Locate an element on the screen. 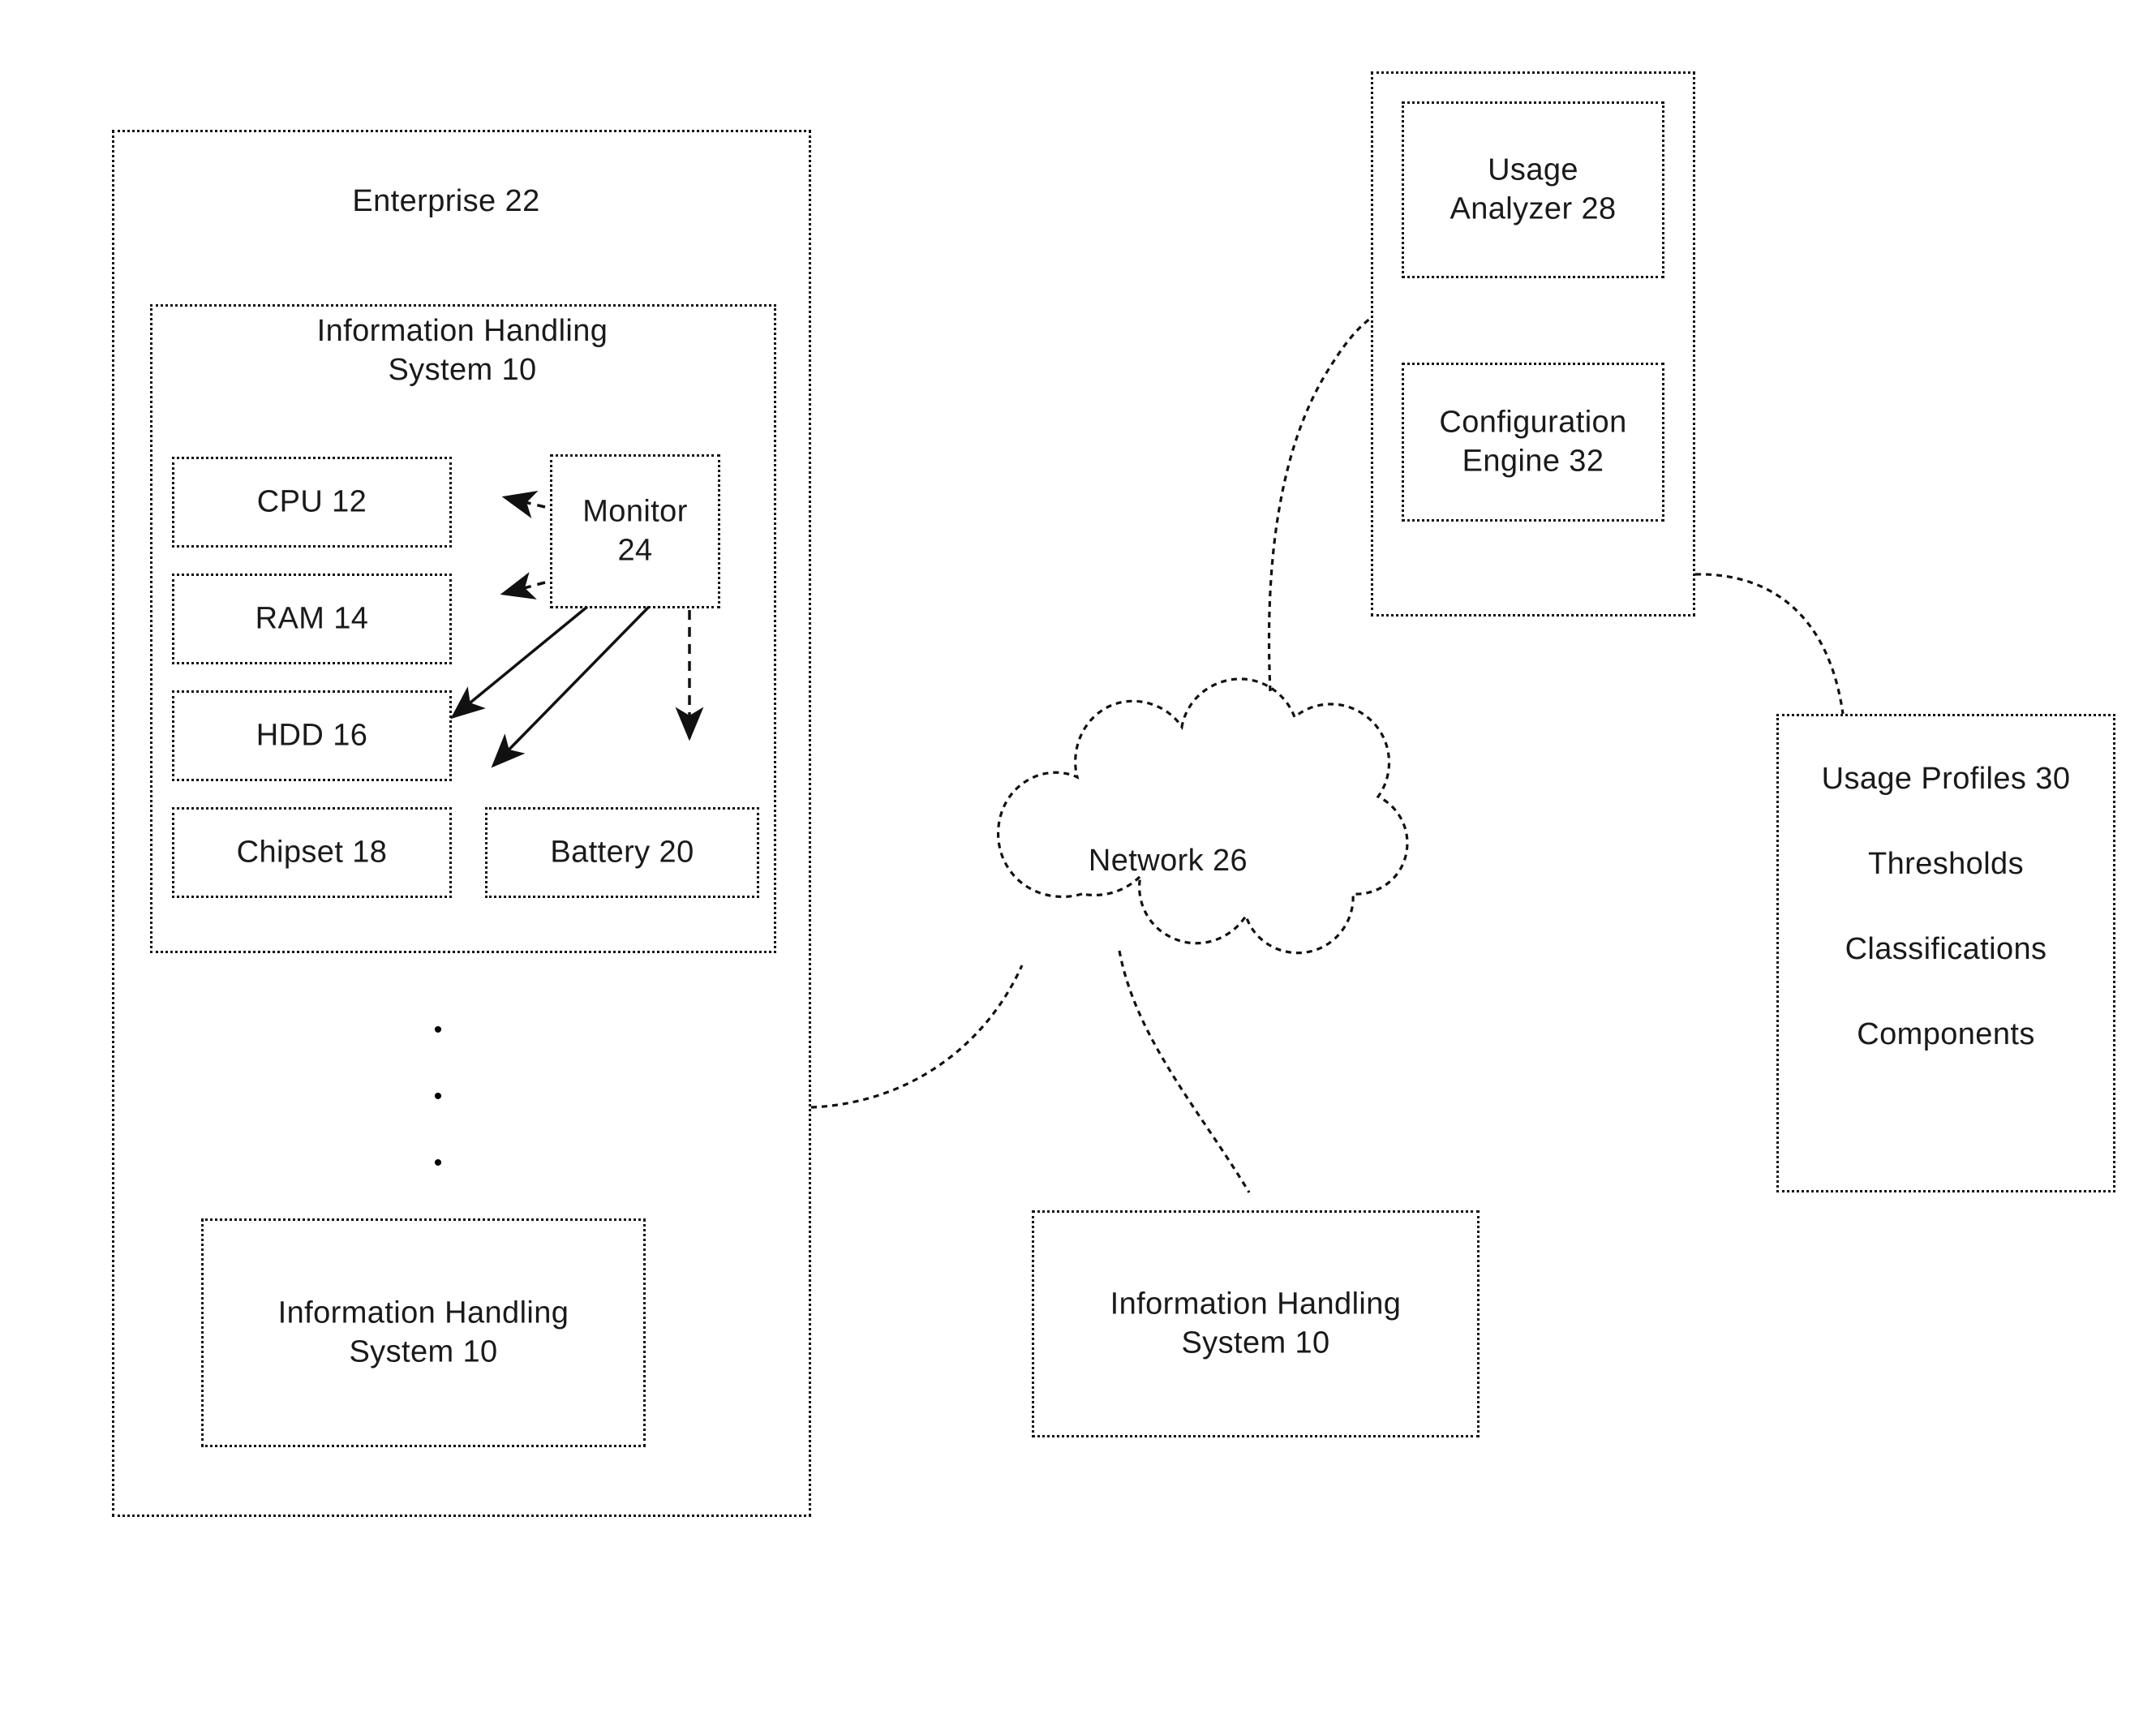  cpu-box: CPU 12 is located at coordinates (312, 502).